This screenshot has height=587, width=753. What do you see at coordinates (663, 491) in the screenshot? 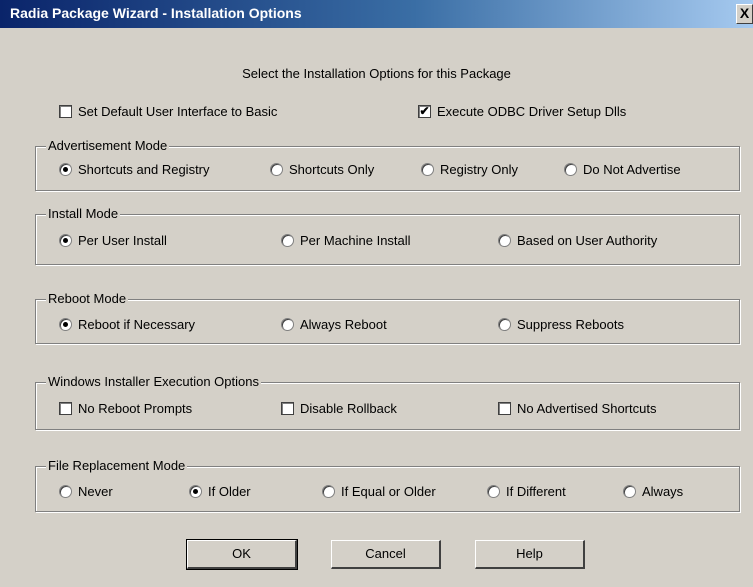
I see `radio-label: Always` at bounding box center [663, 491].